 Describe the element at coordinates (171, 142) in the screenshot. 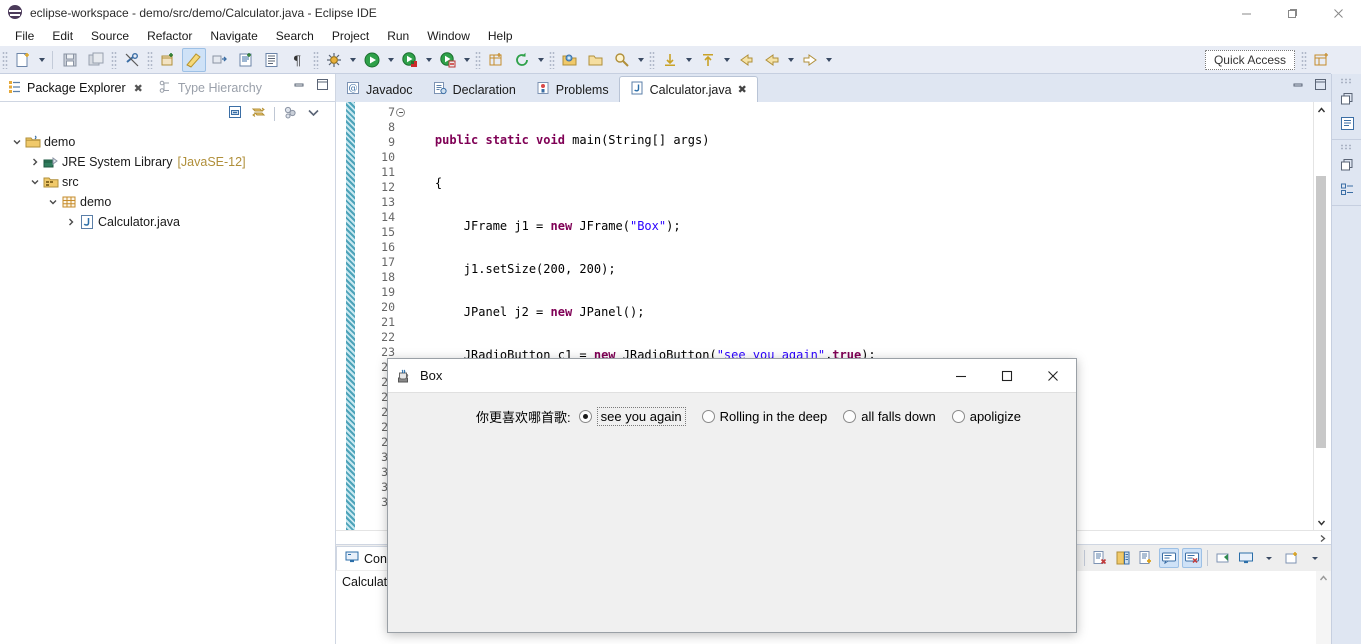

I see `tree-item-demo-project: demo` at that location.